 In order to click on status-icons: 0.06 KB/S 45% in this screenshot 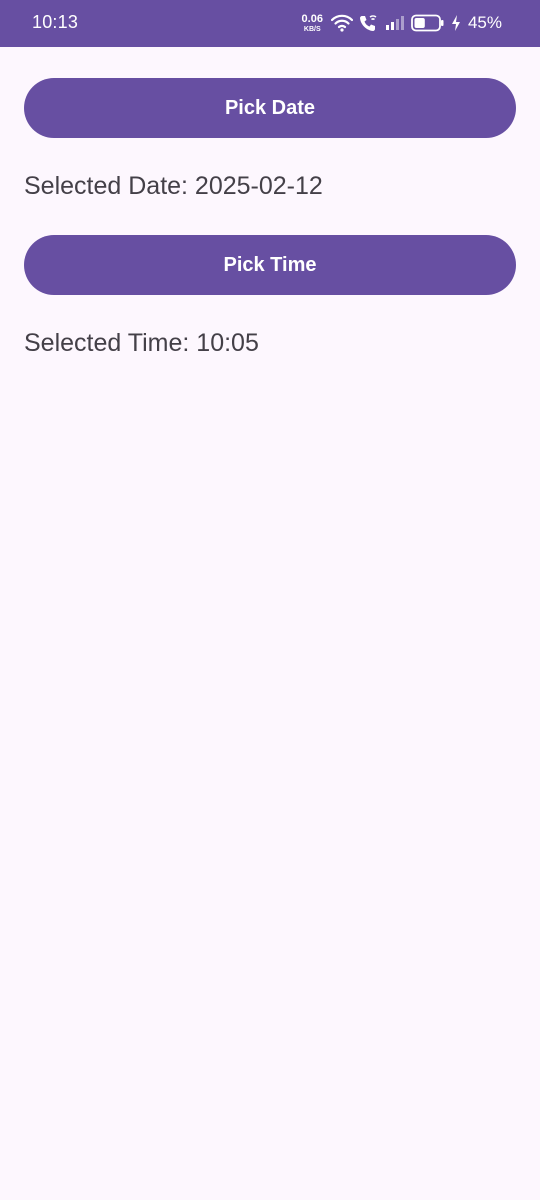, I will do `click(402, 23)`.